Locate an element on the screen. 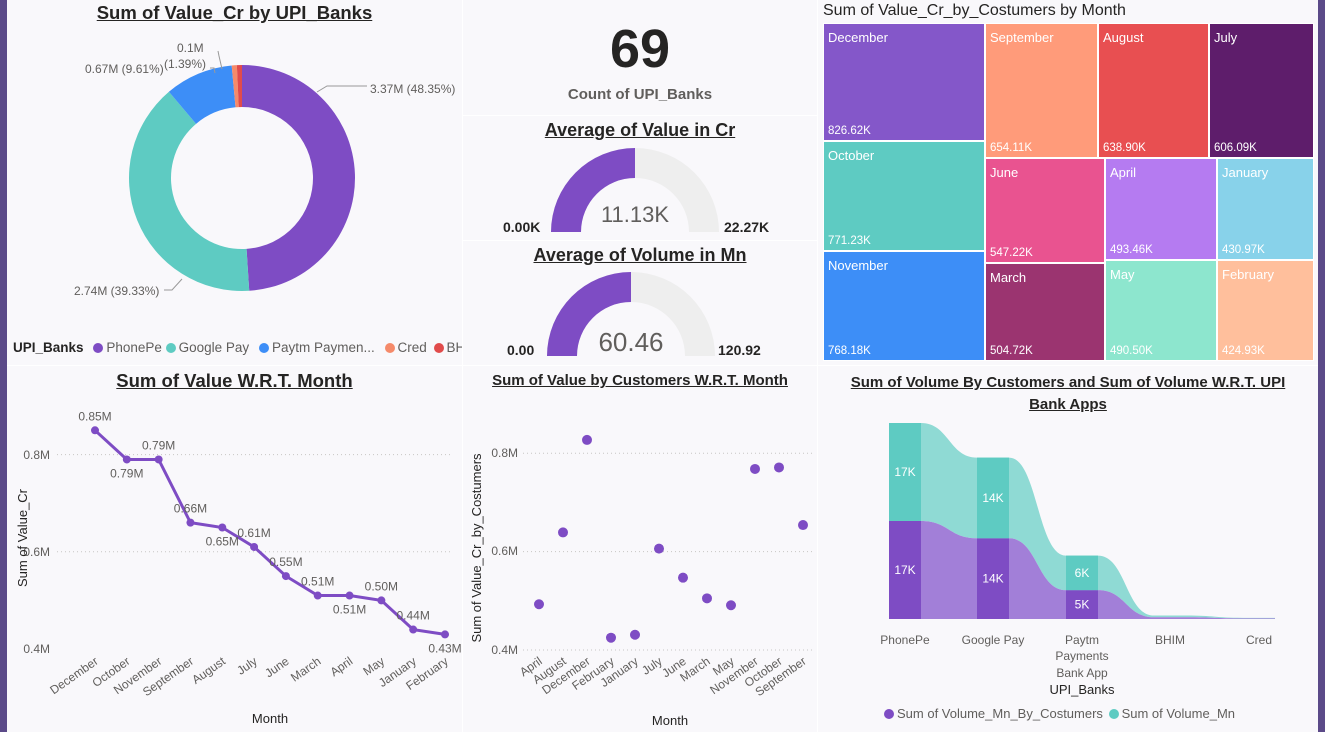  legend-item-volume-customers: Sum of Volume_Mn_By_Costumers is located at coordinates (993, 713).